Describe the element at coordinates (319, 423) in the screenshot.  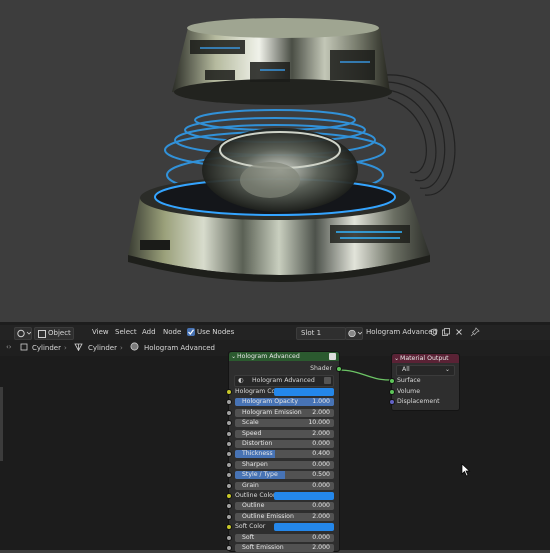
I see `input-value: 10.000` at that location.